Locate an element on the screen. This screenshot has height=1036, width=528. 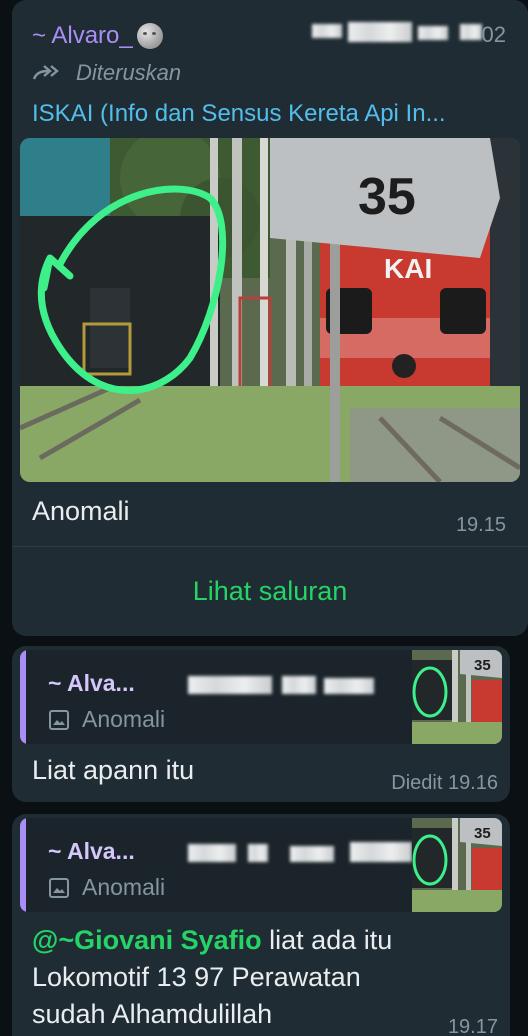
sender-name-text: ~ Alvaro_ is located at coordinates (82, 36).